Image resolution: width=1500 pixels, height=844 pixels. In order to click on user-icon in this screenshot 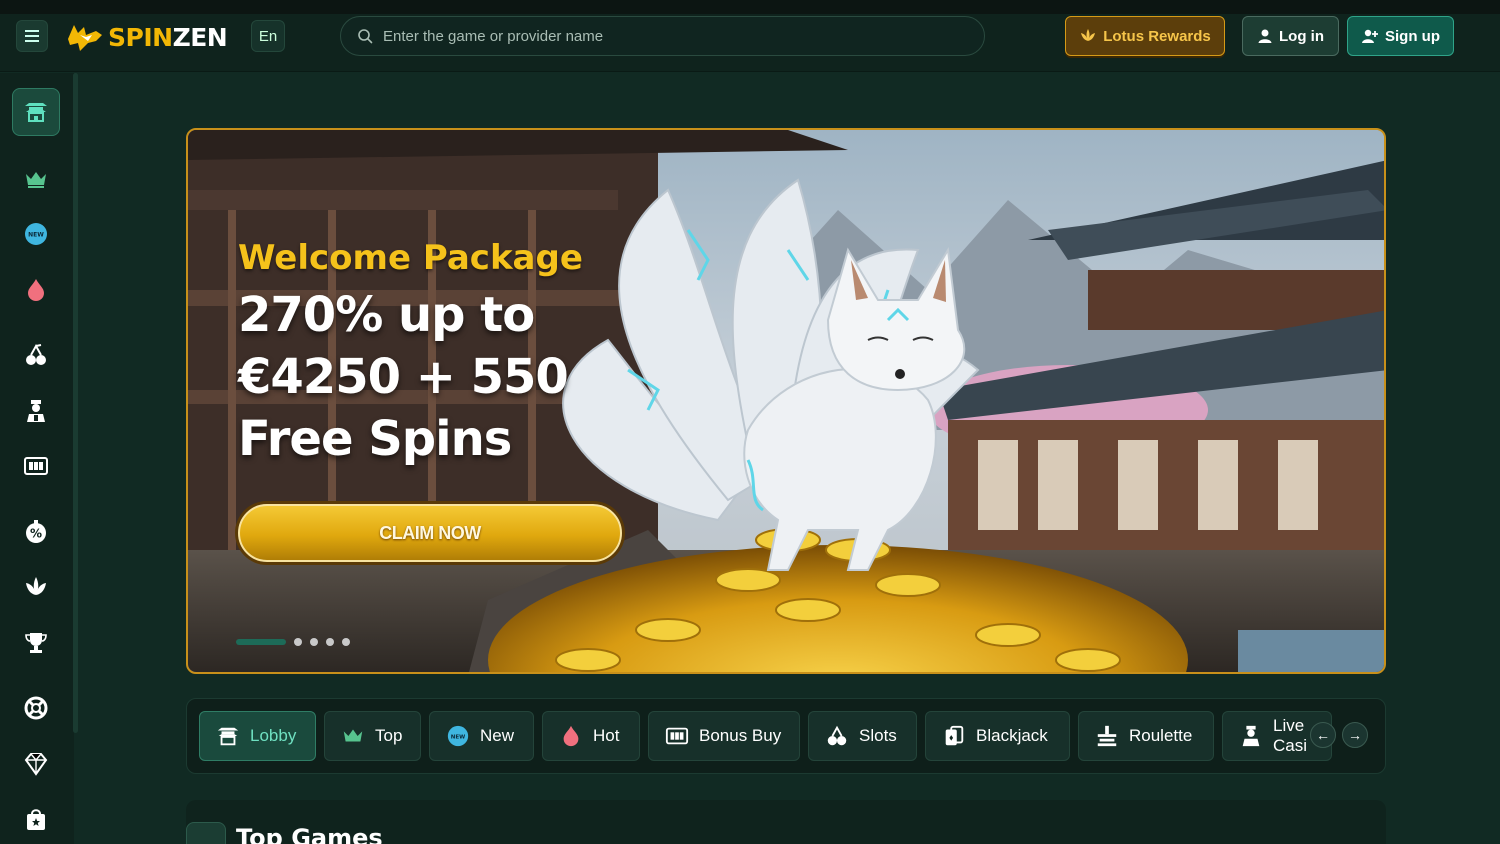, I will do `click(1265, 36)`.